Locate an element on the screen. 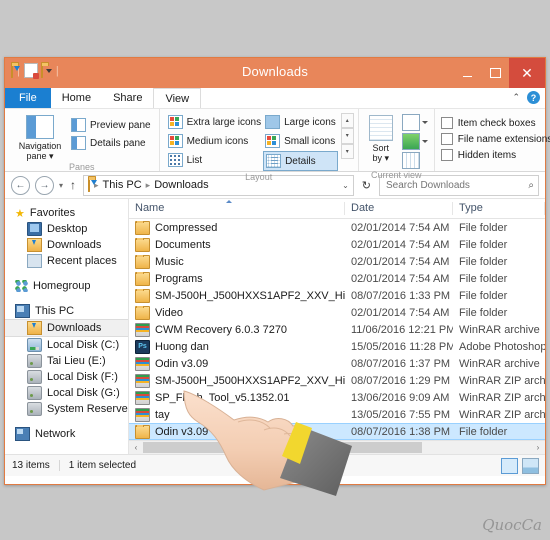 The height and width of the screenshot is (540, 550). window-controls: ✕ is located at coordinates (499, 73).